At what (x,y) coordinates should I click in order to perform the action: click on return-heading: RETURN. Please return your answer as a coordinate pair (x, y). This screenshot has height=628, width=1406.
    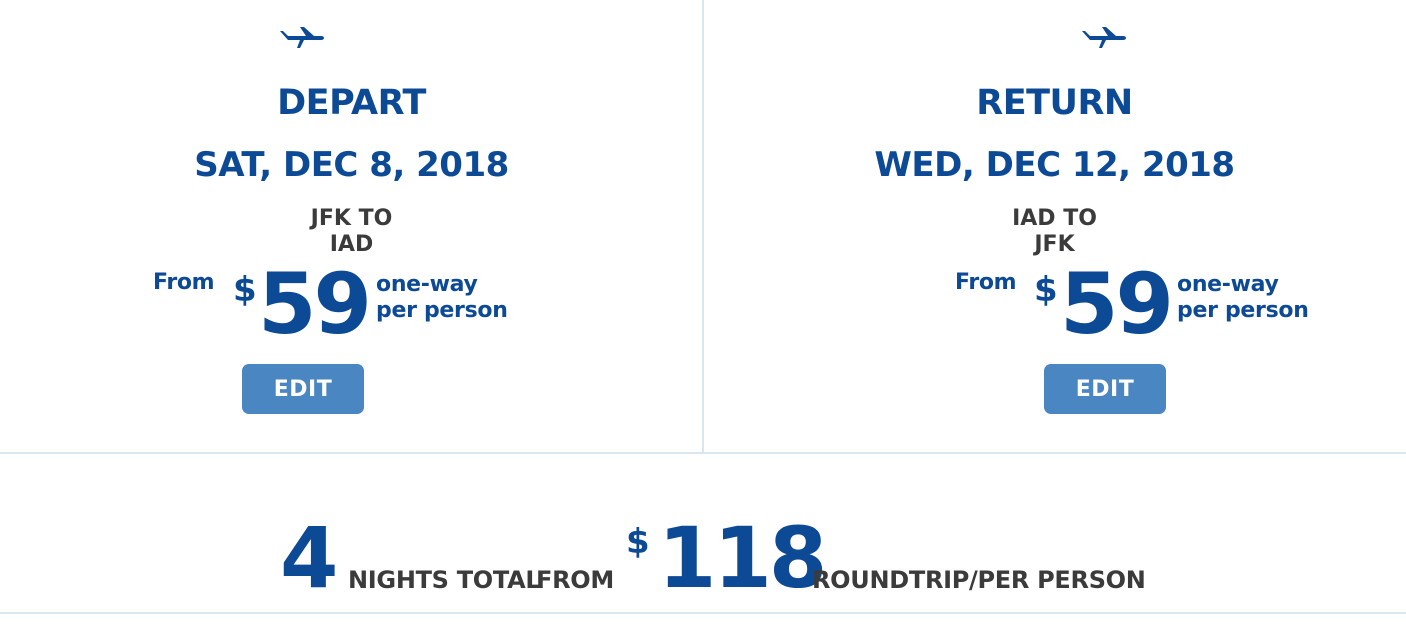
    Looking at the image, I should click on (1054, 103).